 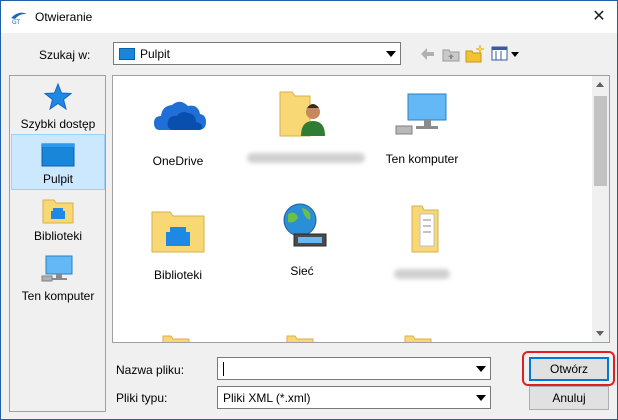 I want to click on file-item-this-pc: Ten komputer, so click(x=422, y=127).